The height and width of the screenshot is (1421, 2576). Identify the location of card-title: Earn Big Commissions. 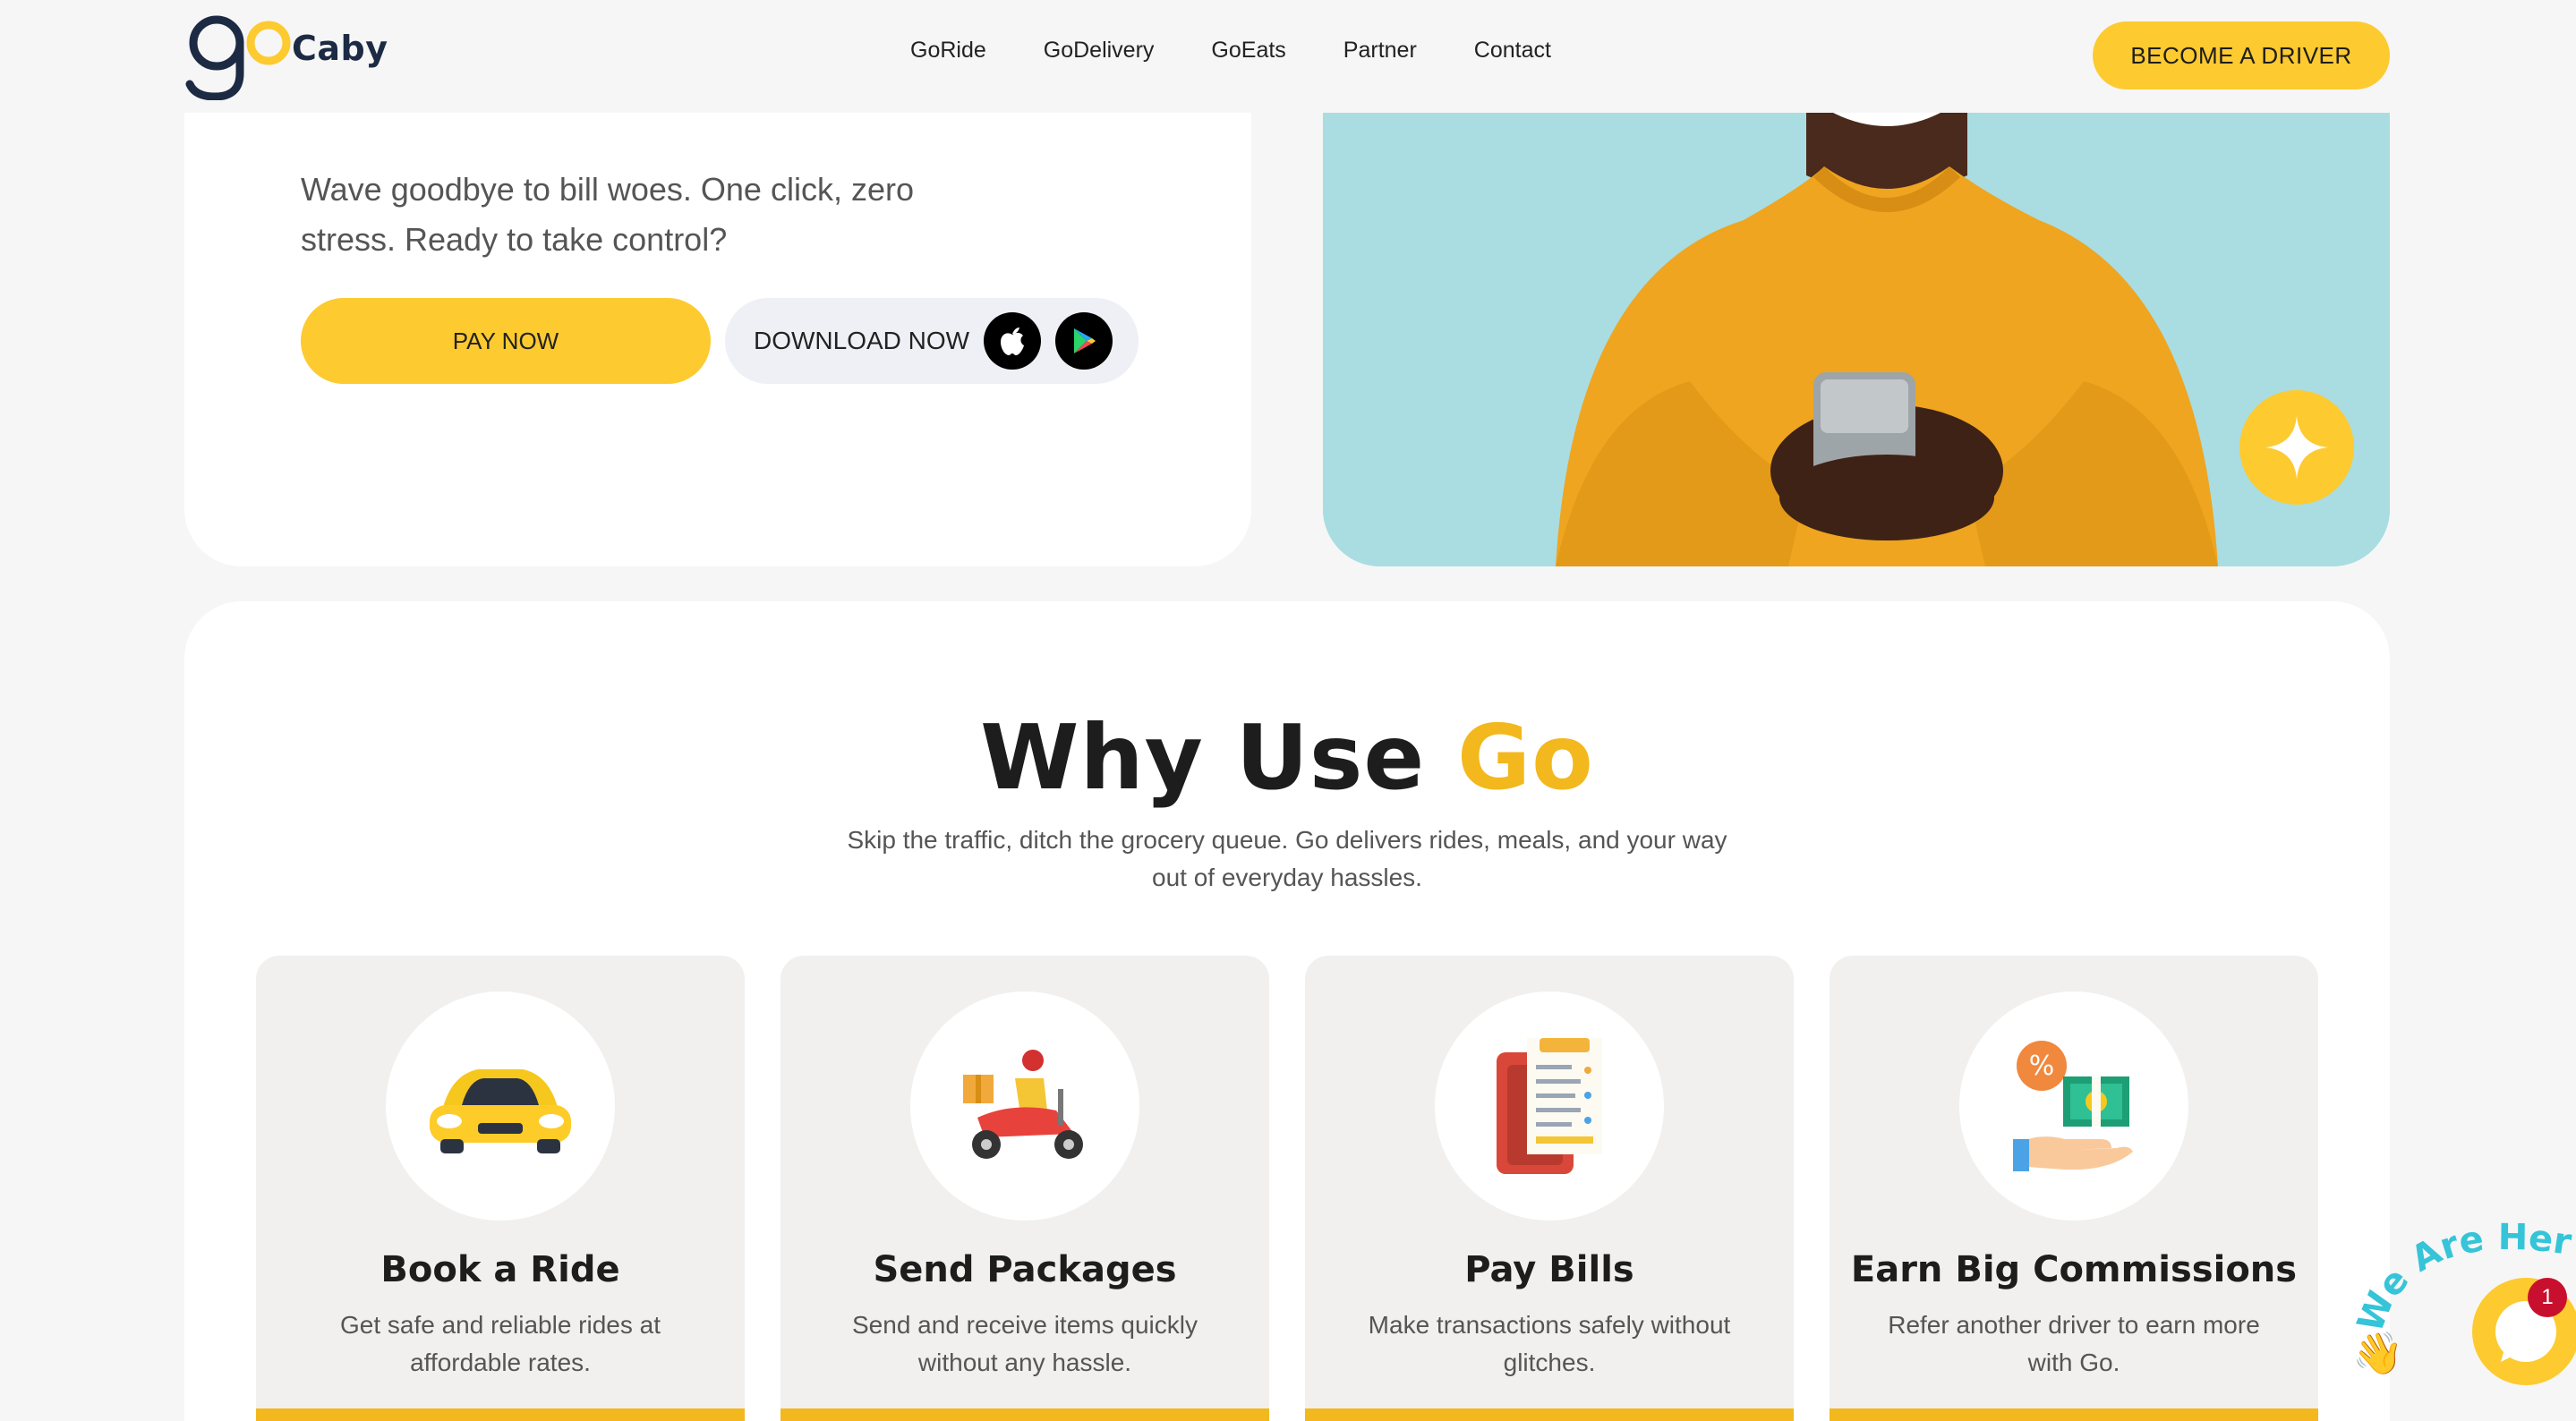
(2074, 1269).